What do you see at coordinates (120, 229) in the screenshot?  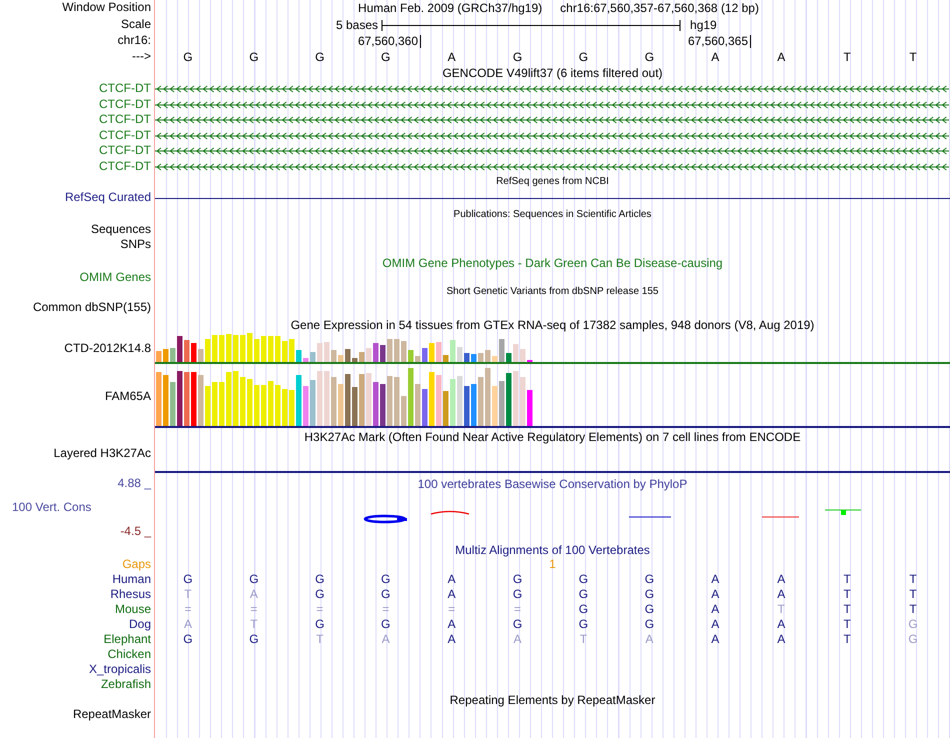 I see `track-label: Sequences` at bounding box center [120, 229].